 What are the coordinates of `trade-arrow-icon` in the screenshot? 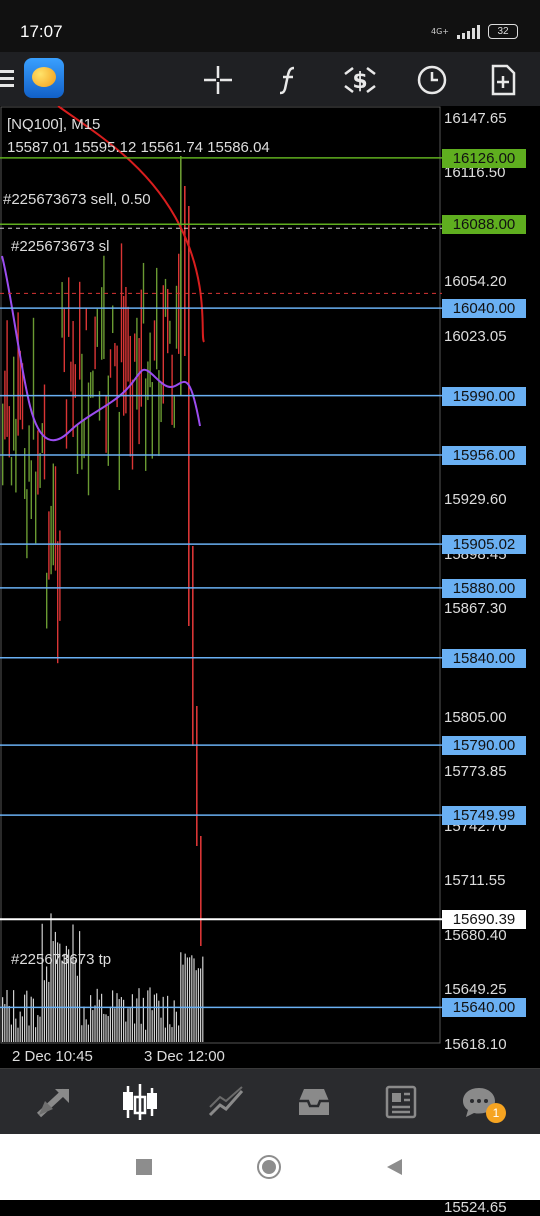 It's located at (54, 1102).